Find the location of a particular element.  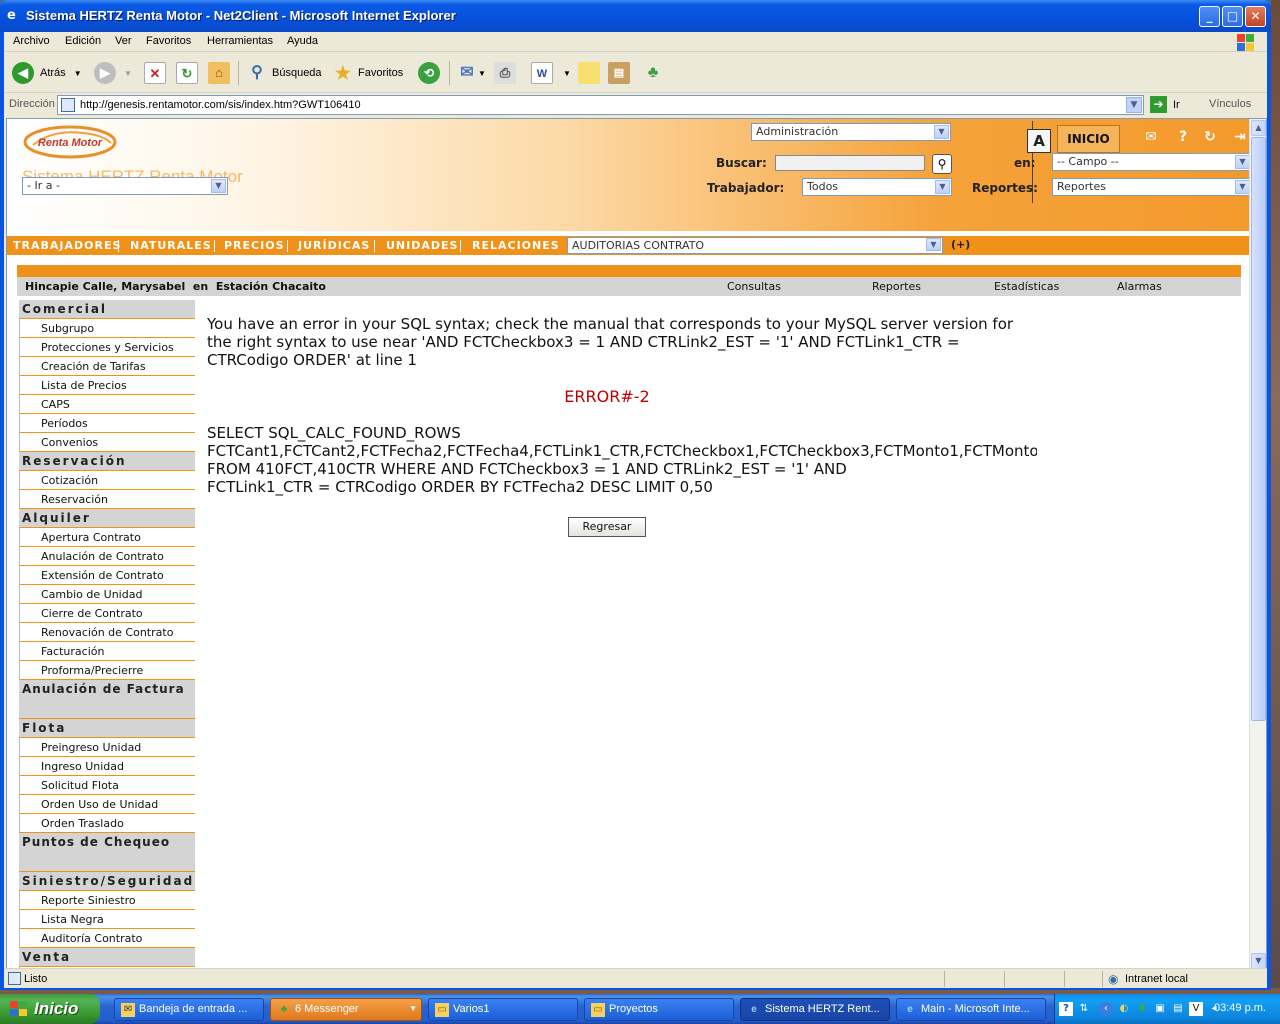

discuss-button is located at coordinates (589, 73).